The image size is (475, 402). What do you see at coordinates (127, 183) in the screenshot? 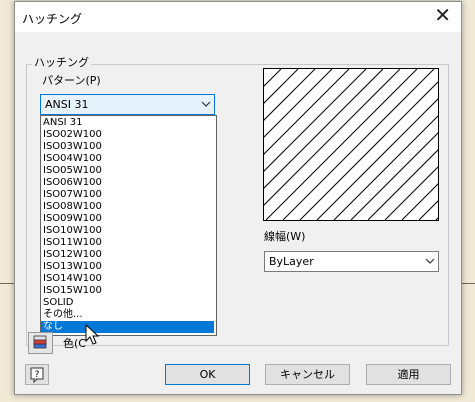
I see `pattern-option: ISO06W100` at bounding box center [127, 183].